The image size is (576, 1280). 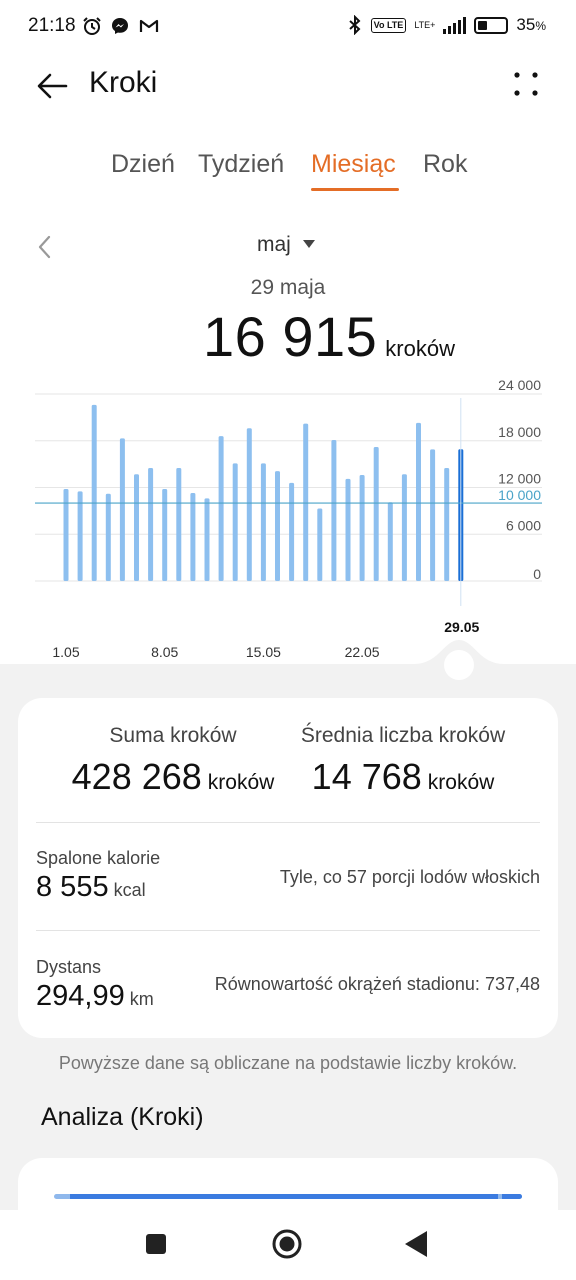 What do you see at coordinates (409, 877) in the screenshot?
I see `calories-note: Tyle, co 57 porcji lodów włoskich` at bounding box center [409, 877].